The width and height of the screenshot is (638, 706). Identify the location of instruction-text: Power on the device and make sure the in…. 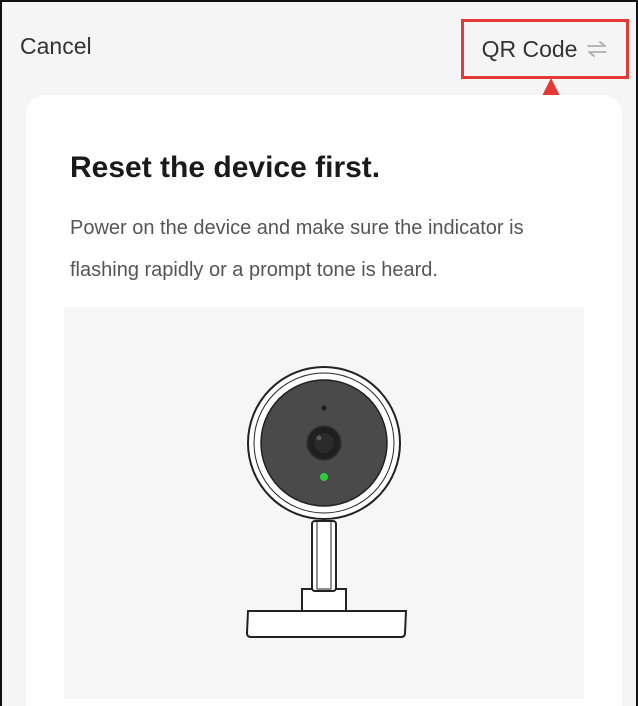
(297, 249).